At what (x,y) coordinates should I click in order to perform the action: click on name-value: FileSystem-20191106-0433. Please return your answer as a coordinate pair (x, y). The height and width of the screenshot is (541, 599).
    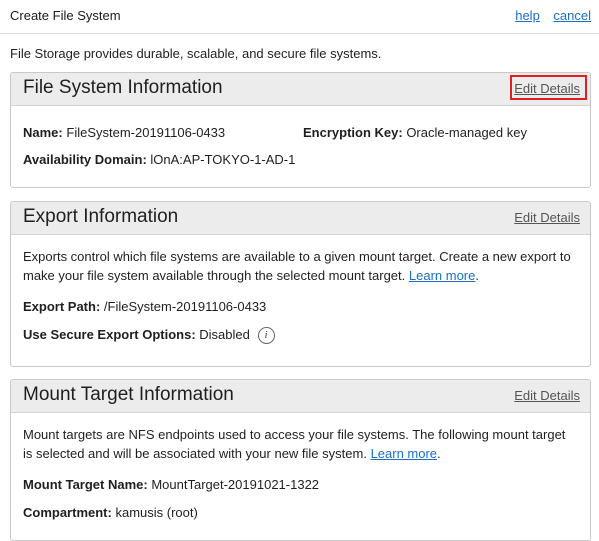
    Looking at the image, I should click on (146, 132).